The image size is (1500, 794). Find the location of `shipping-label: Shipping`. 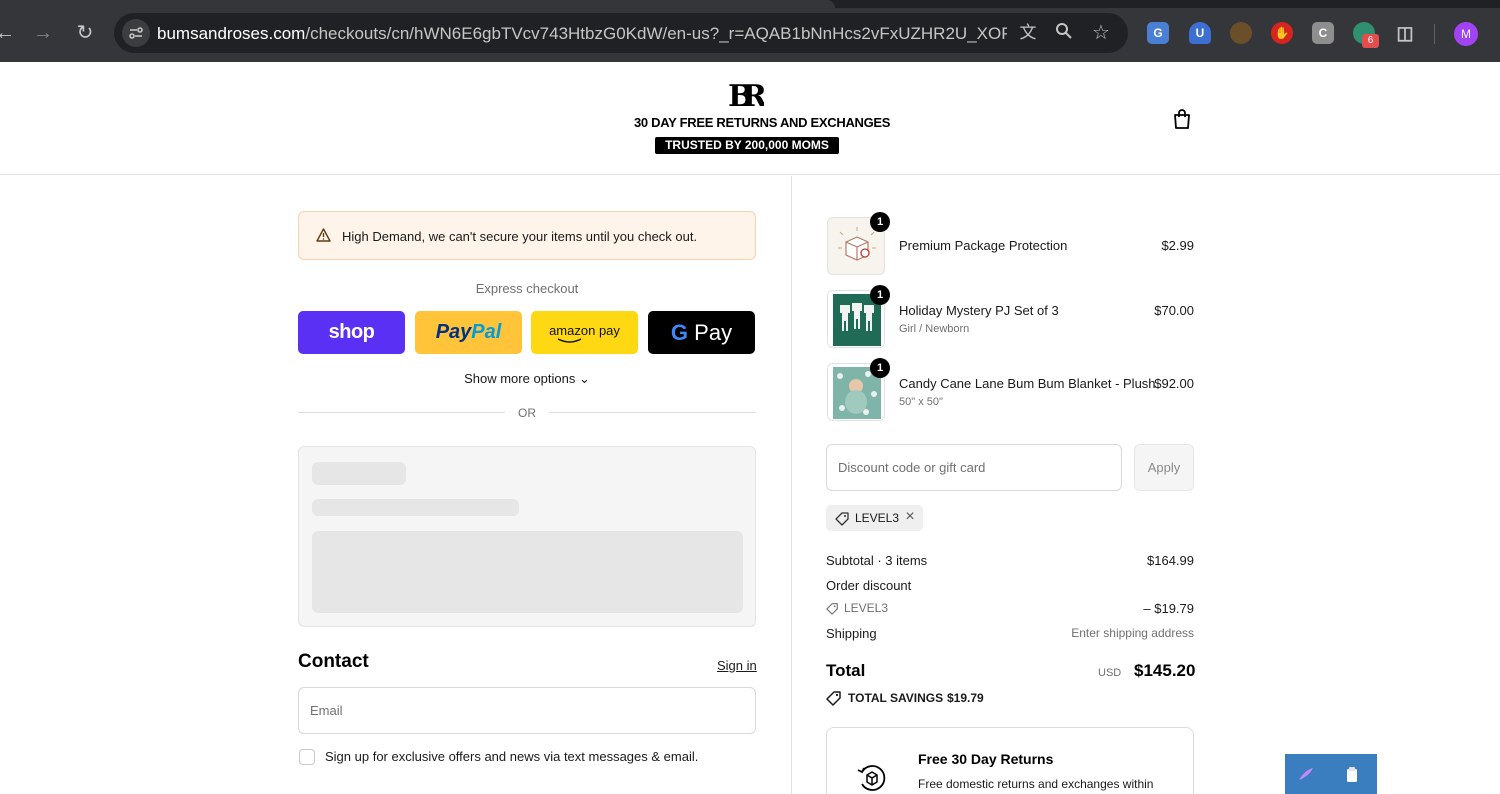

shipping-label: Shipping is located at coordinates (851, 633).